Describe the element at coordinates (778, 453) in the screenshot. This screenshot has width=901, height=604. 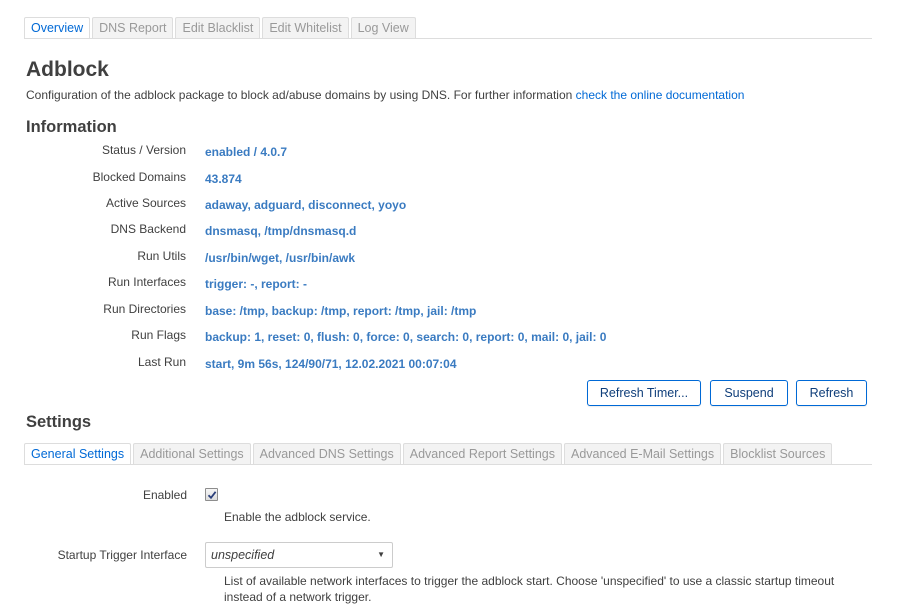
I see `tab-blocklist-sources: Blocklist Sources` at that location.